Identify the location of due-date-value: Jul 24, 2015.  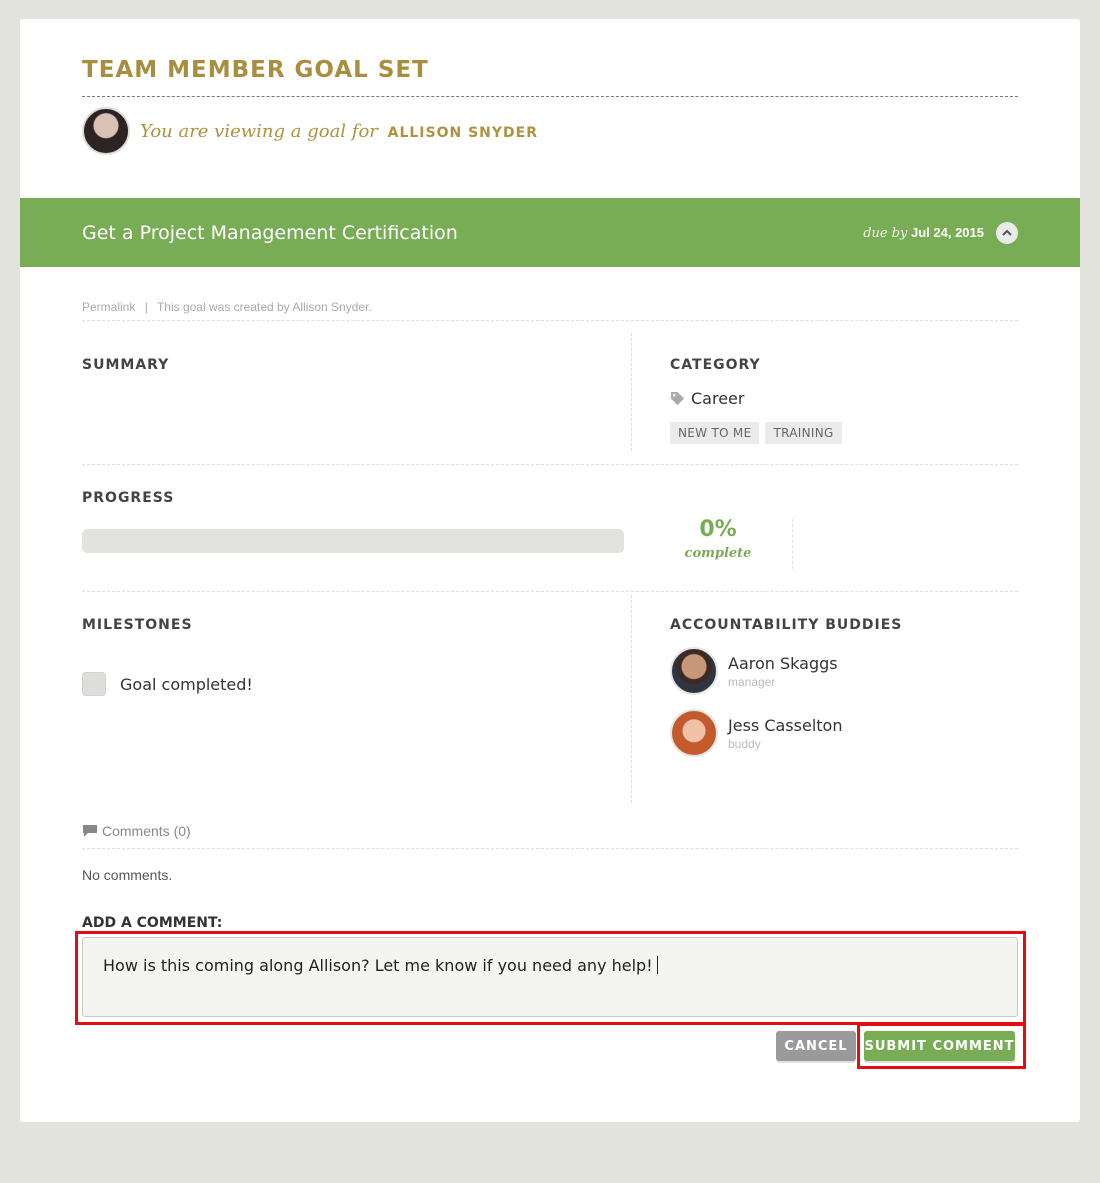
(947, 232).